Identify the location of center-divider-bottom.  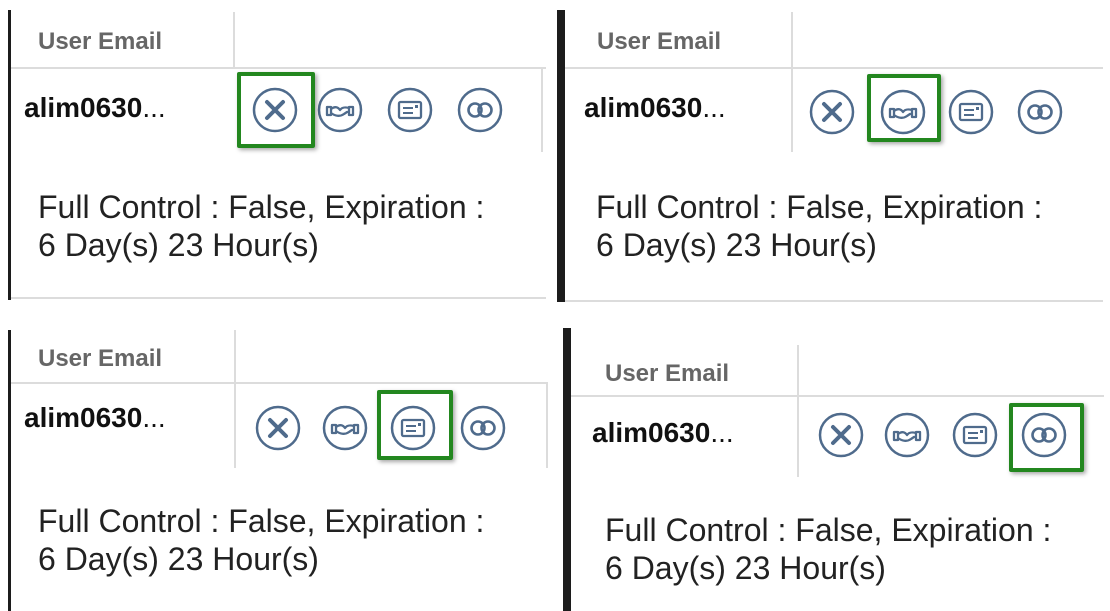
(567, 469).